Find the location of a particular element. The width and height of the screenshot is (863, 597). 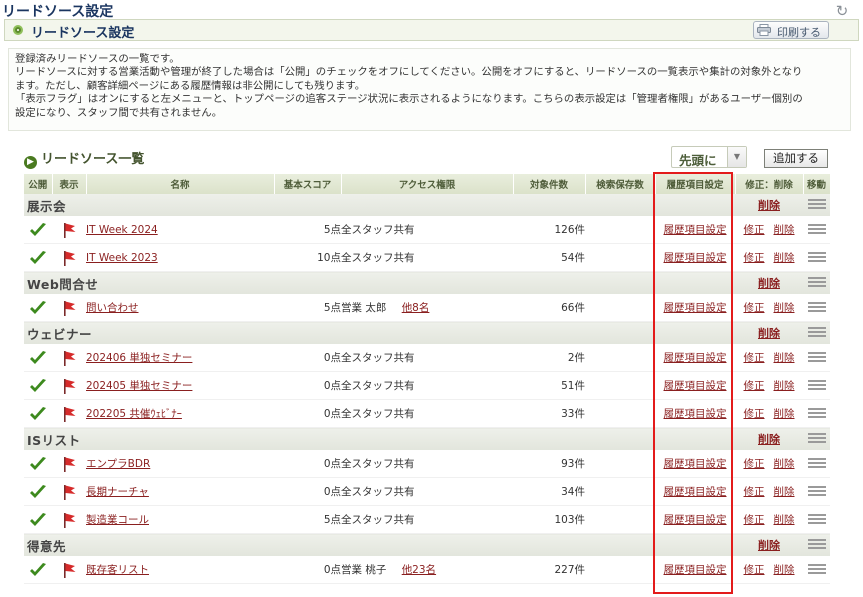

lead-source-name-link: IT Week 2023 is located at coordinates (122, 258).